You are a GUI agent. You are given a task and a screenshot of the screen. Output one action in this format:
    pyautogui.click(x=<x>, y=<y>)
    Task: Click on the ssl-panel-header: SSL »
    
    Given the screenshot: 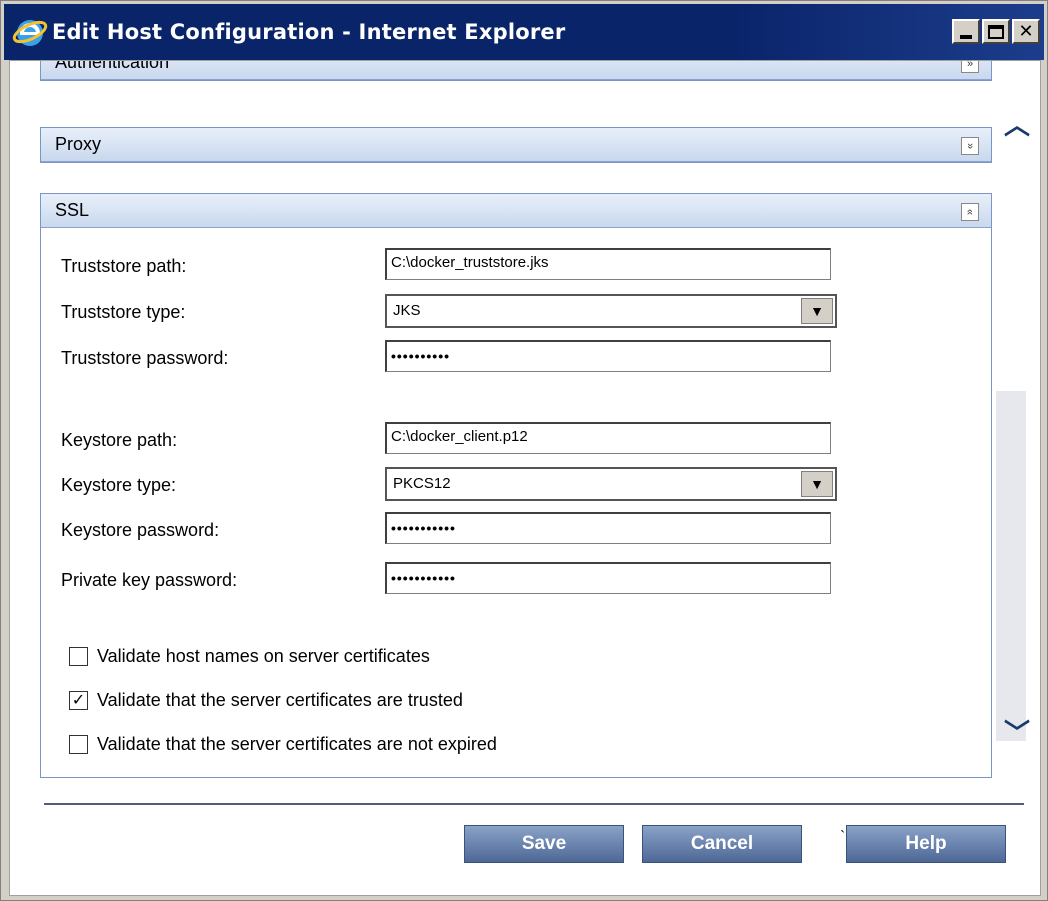 What is the action you would take?
    pyautogui.click(x=516, y=211)
    